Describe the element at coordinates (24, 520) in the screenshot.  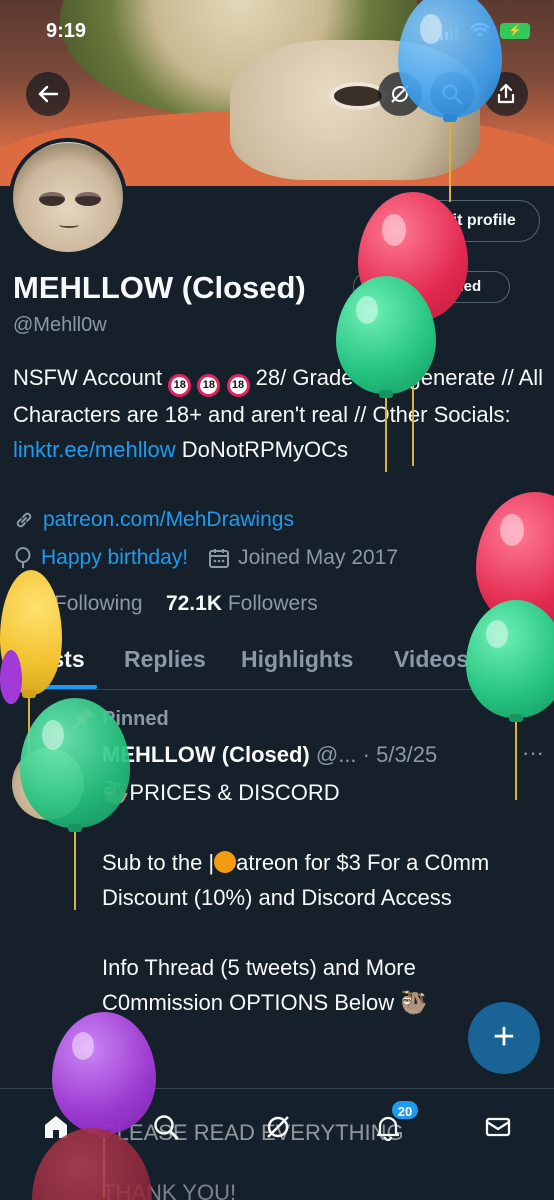
I see `link-icon` at that location.